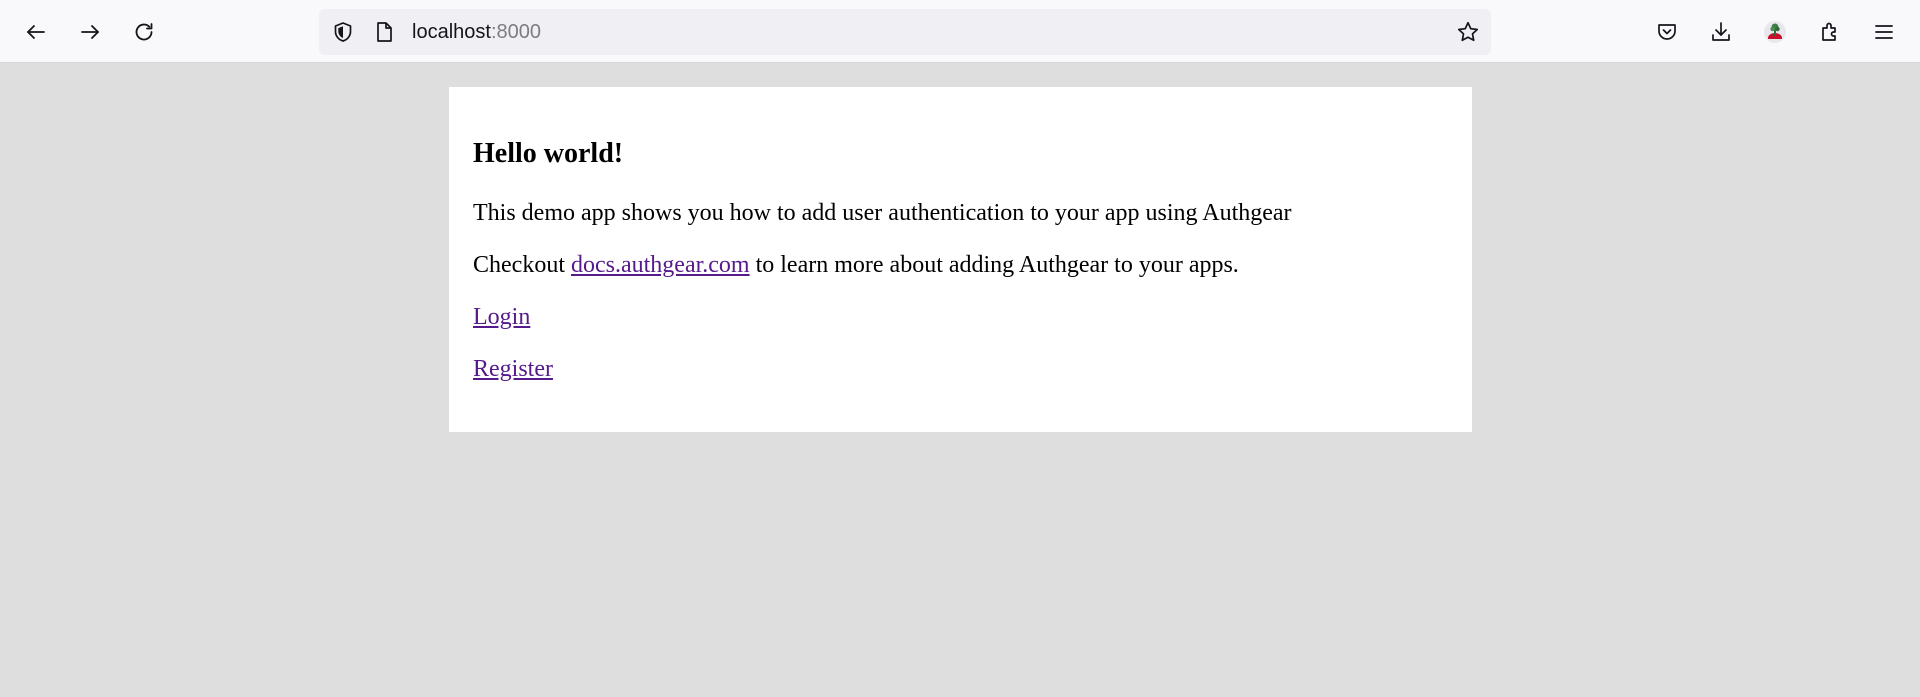 This screenshot has width=1920, height=697. I want to click on downloads-button, so click(1721, 32).